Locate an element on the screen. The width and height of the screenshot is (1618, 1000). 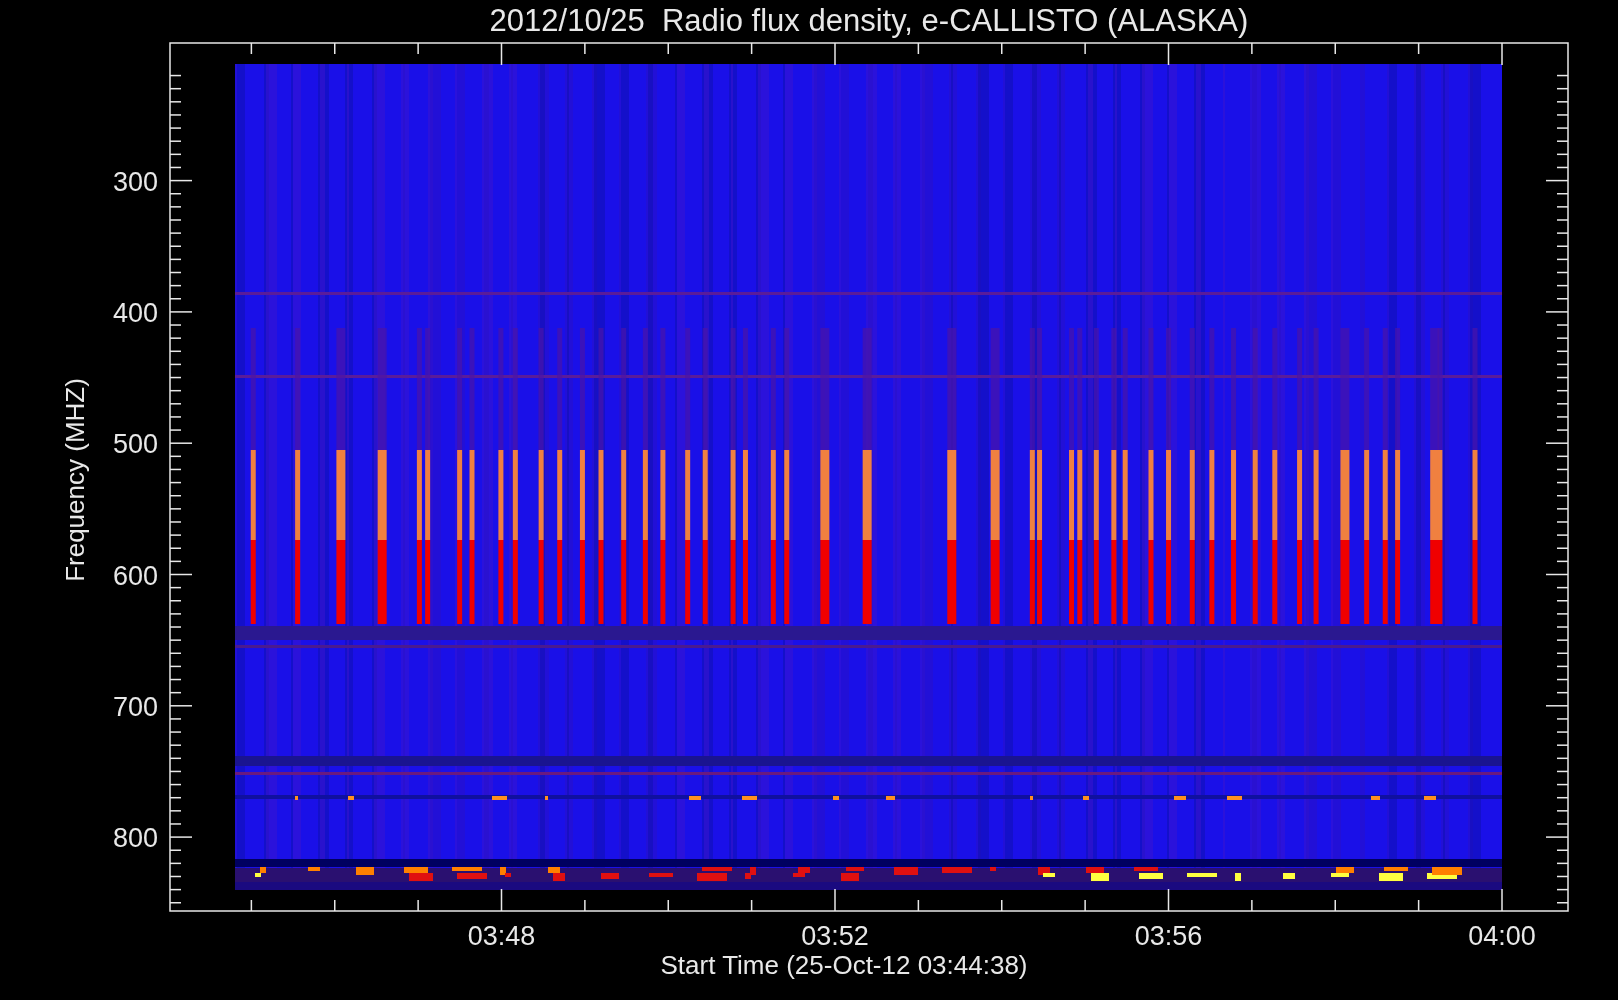
tick-label: 300 is located at coordinates (135, 181).